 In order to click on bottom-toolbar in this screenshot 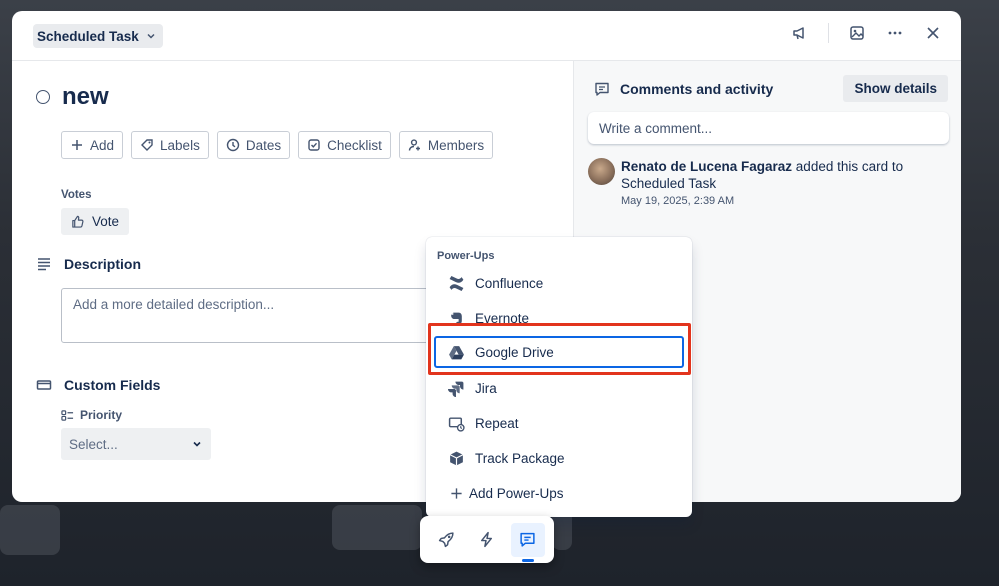, I will do `click(487, 539)`.